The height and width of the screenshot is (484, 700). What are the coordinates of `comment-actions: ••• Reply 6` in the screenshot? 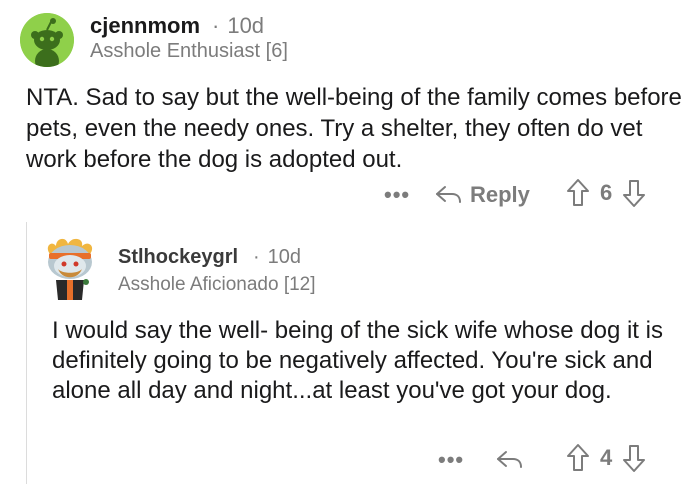 It's located at (350, 195).